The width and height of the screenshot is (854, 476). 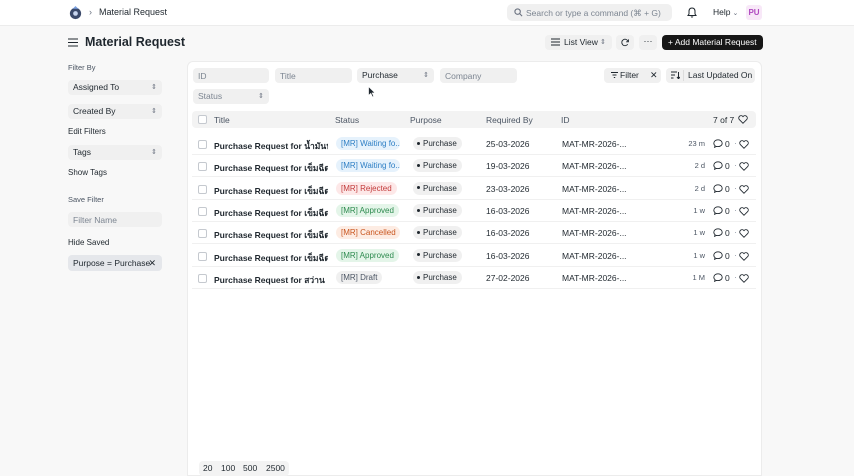 What do you see at coordinates (82, 152) in the screenshot?
I see `tags-label: Tags` at bounding box center [82, 152].